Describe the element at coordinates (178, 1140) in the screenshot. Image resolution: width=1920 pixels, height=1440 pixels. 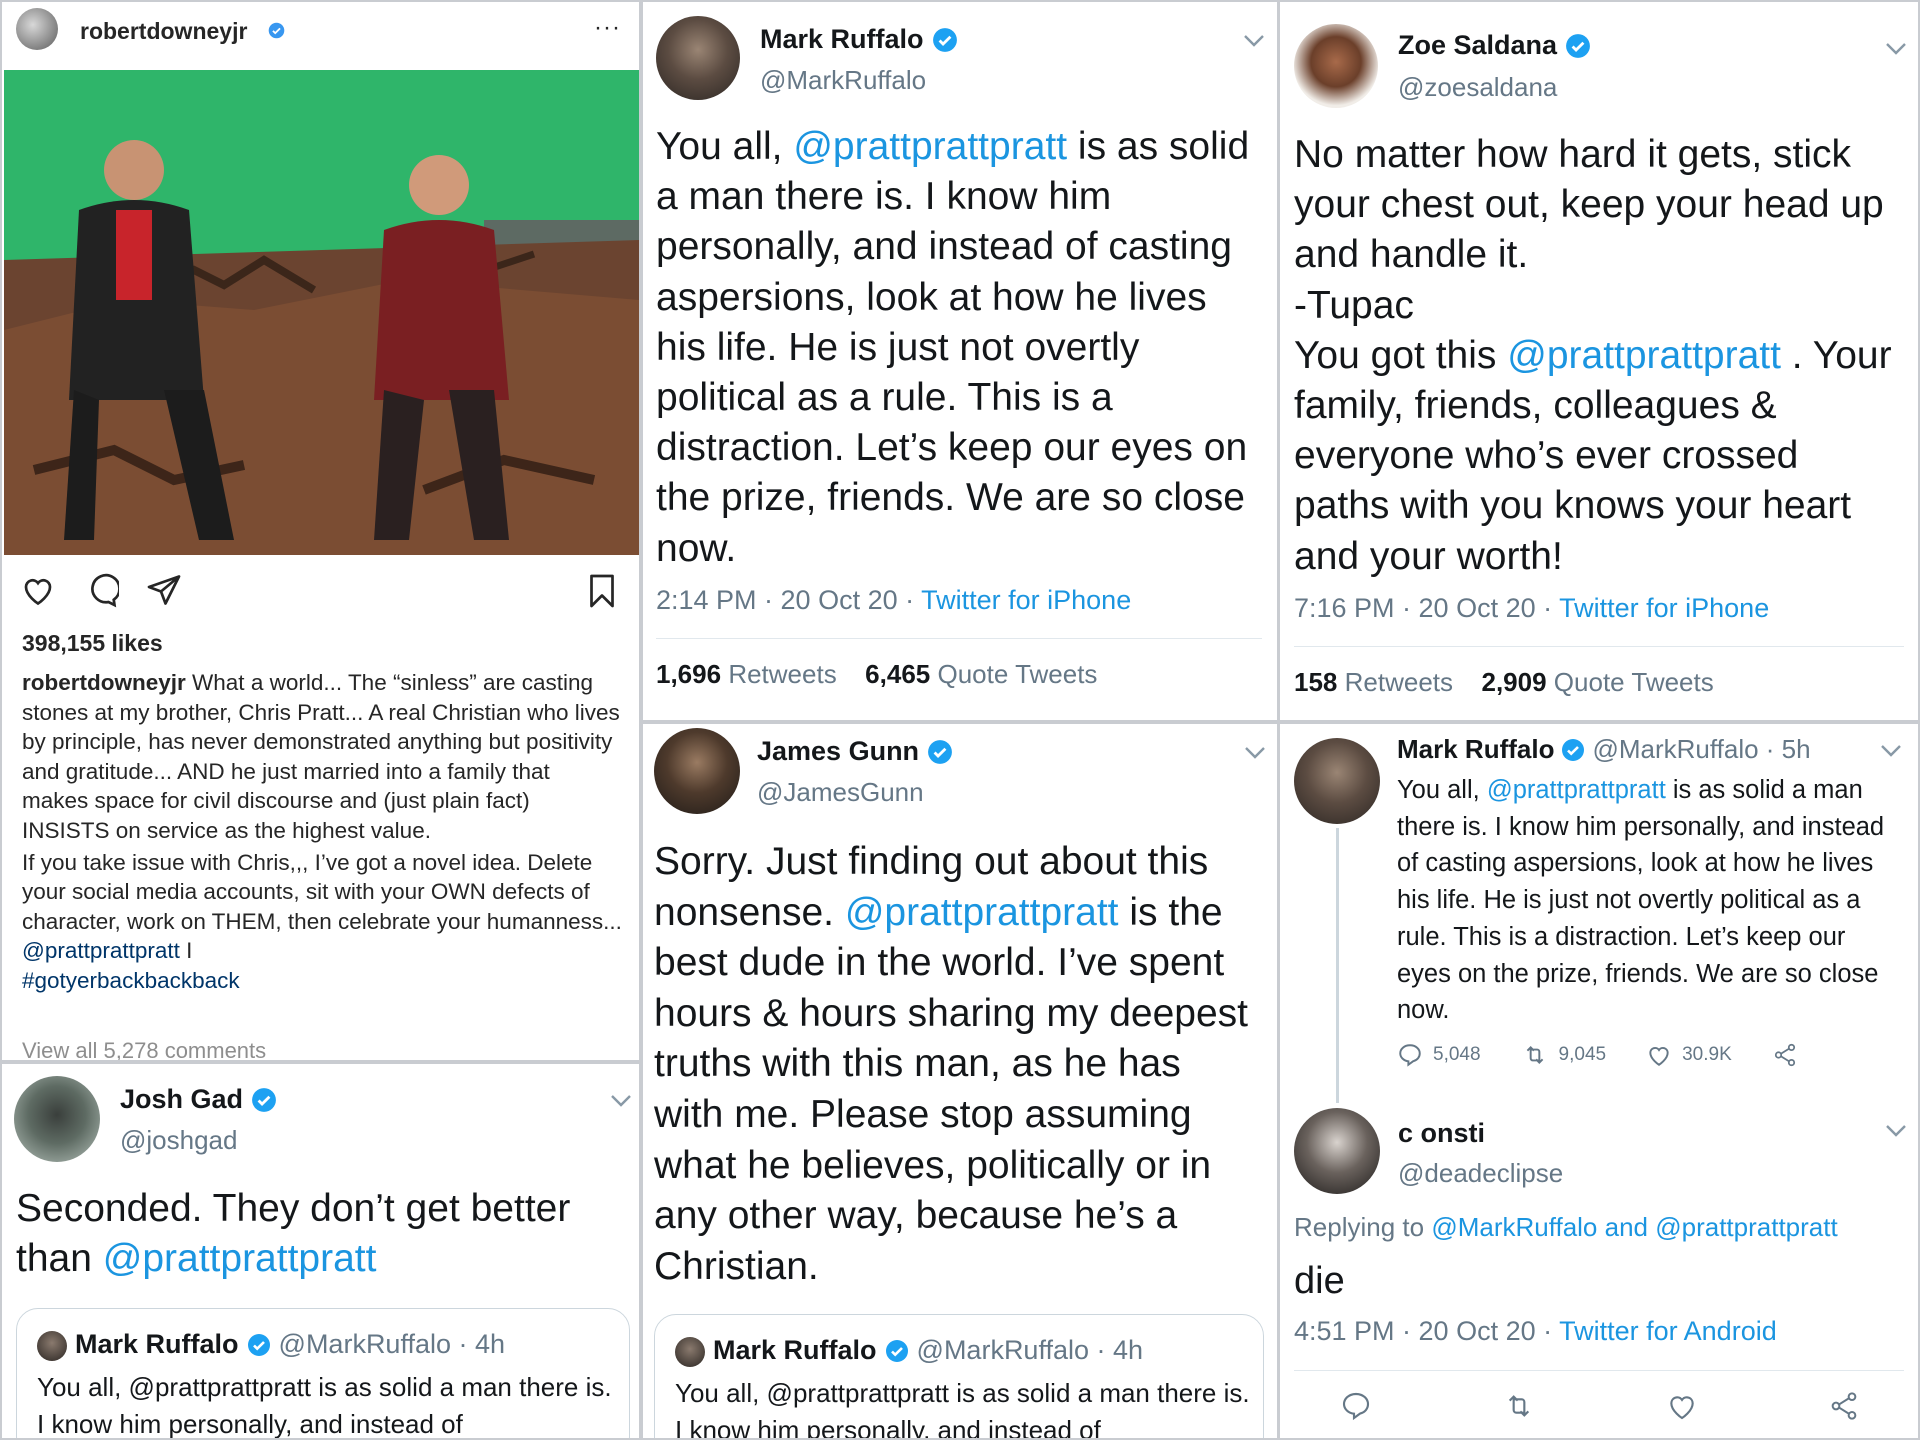
I see `gad-handle: @joshgad` at that location.